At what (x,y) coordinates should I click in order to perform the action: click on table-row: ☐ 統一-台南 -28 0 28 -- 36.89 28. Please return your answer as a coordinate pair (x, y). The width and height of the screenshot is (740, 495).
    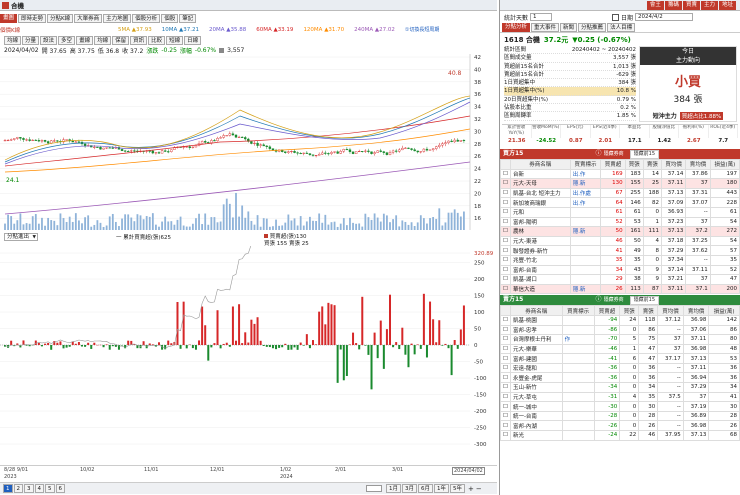
    Looking at the image, I should click on (620, 416).